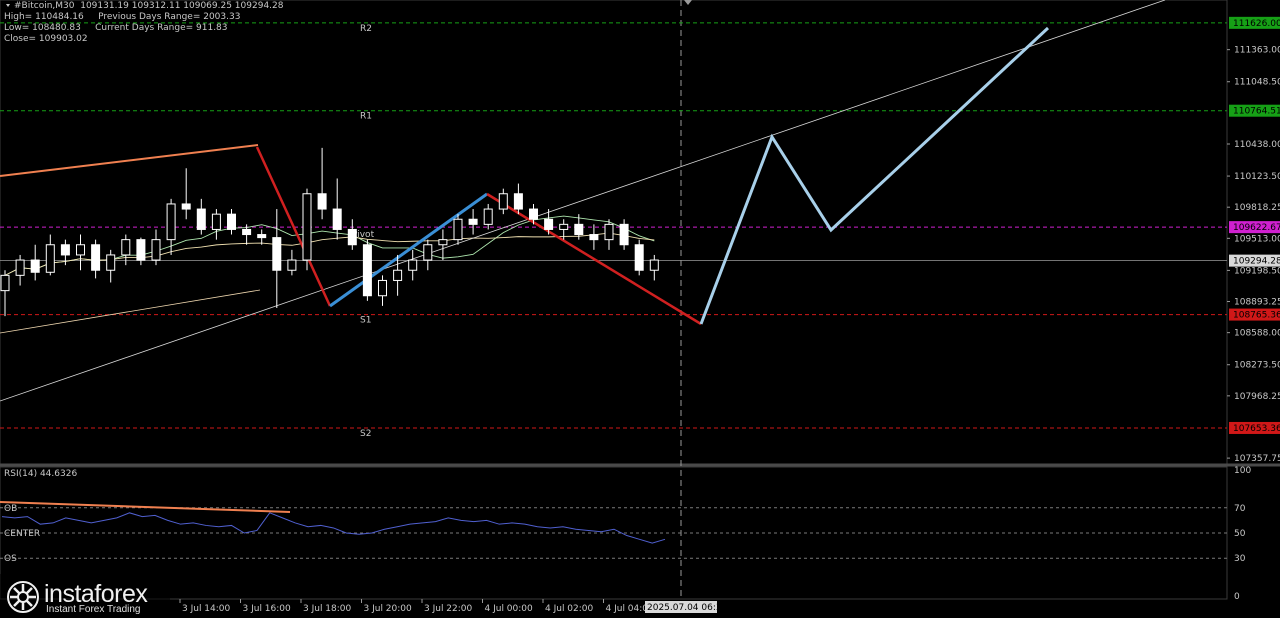 The width and height of the screenshot is (1280, 618). I want to click on y-tick-label: 108273.50, so click(1257, 366).